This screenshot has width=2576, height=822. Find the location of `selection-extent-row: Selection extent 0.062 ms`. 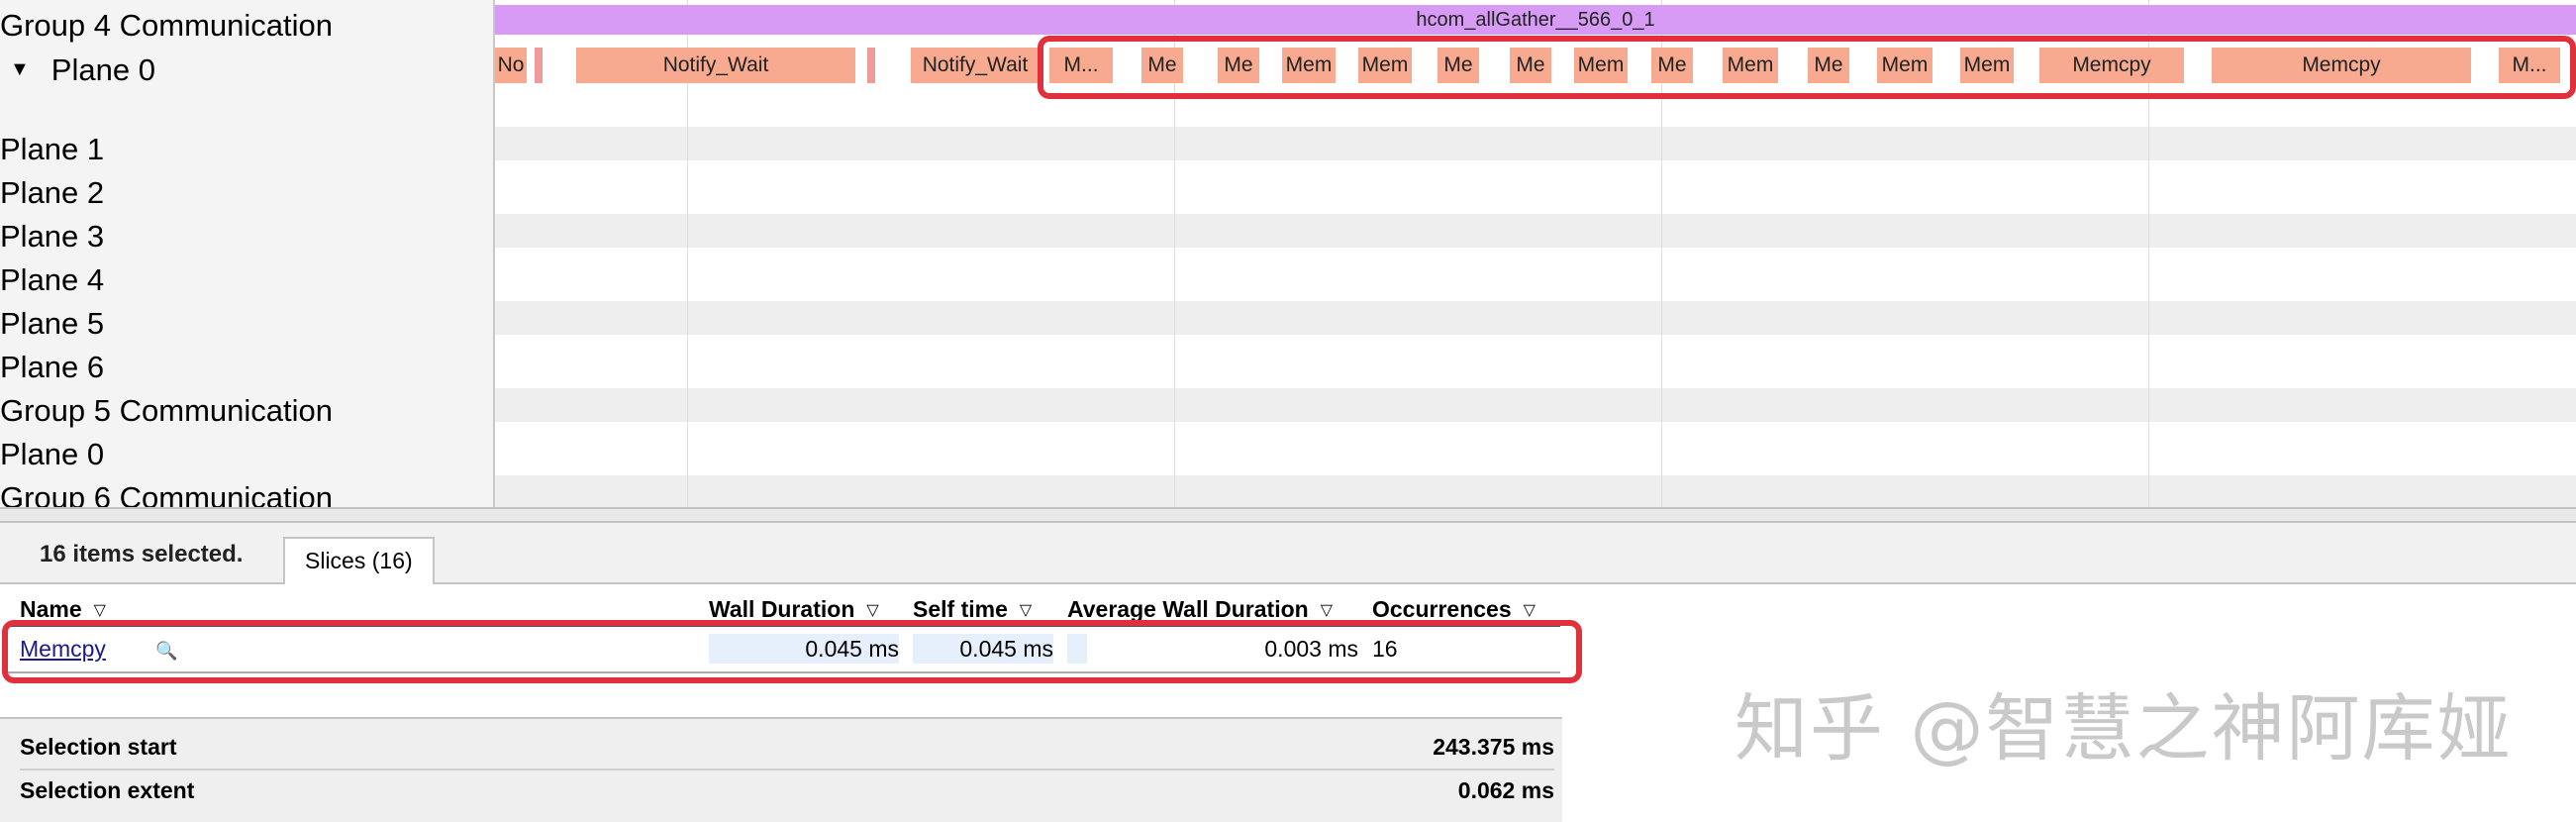

selection-extent-row: Selection extent 0.062 ms is located at coordinates (787, 789).